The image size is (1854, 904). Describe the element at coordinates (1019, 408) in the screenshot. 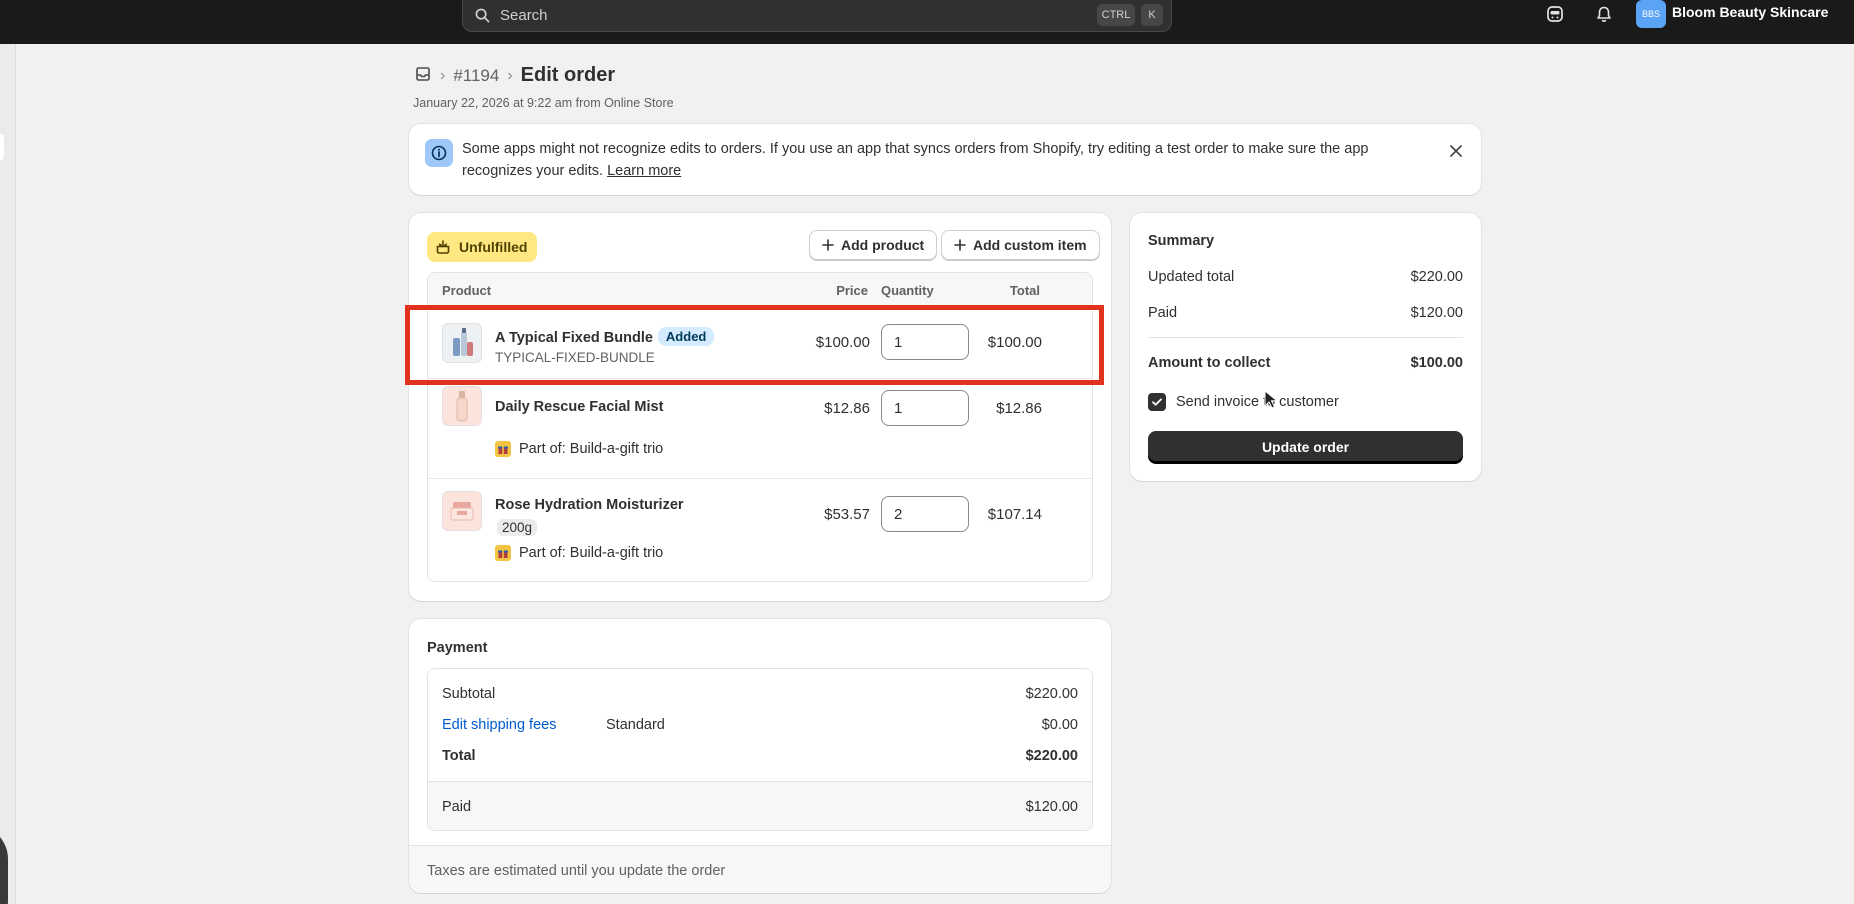

I see `line-total: $12.86` at that location.